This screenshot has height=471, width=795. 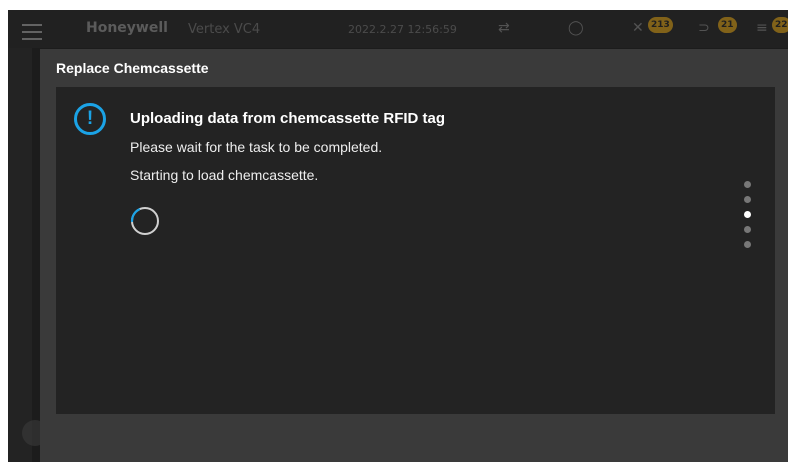 I want to click on info-circle-icon: !, so click(x=90, y=119).